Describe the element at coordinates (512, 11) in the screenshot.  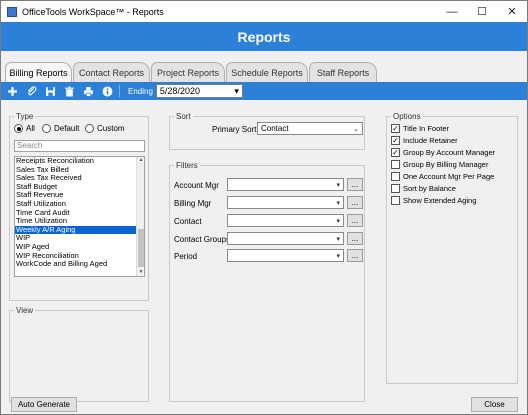
I see `close-window-button: ✕` at that location.